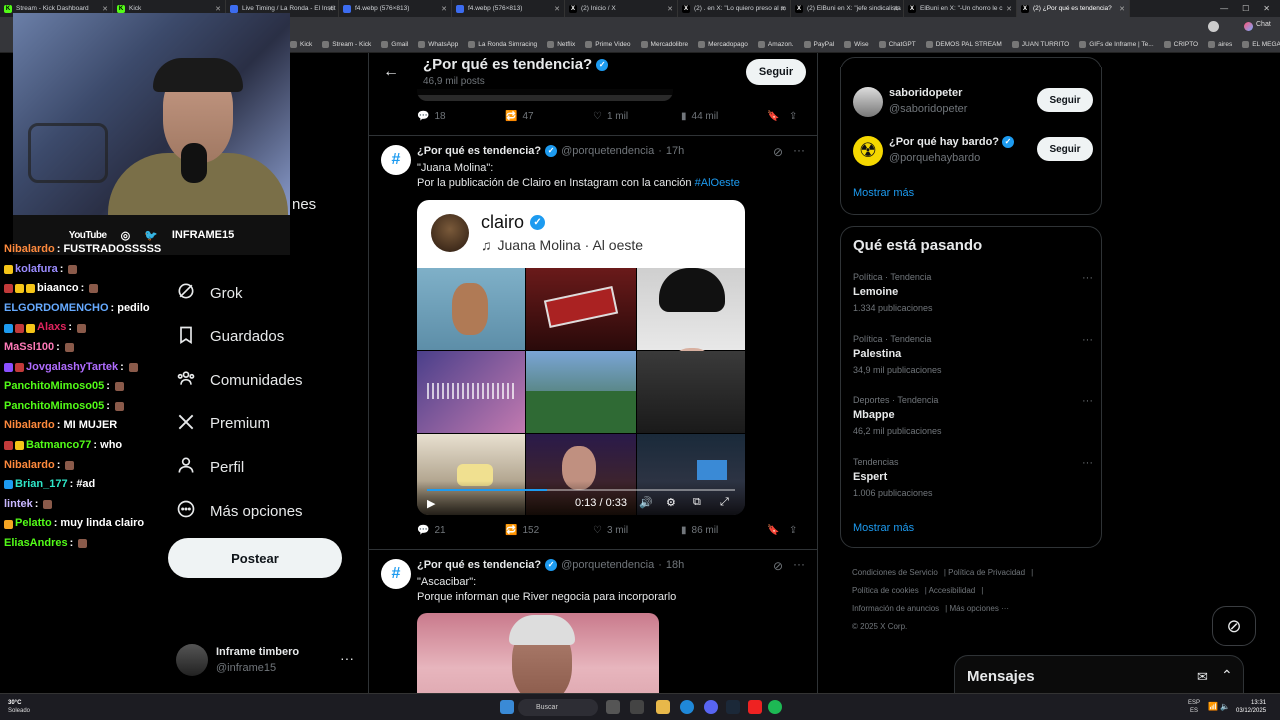 The width and height of the screenshot is (1280, 720). I want to click on chat-username: ELGORDOMENCHO, so click(56, 309).